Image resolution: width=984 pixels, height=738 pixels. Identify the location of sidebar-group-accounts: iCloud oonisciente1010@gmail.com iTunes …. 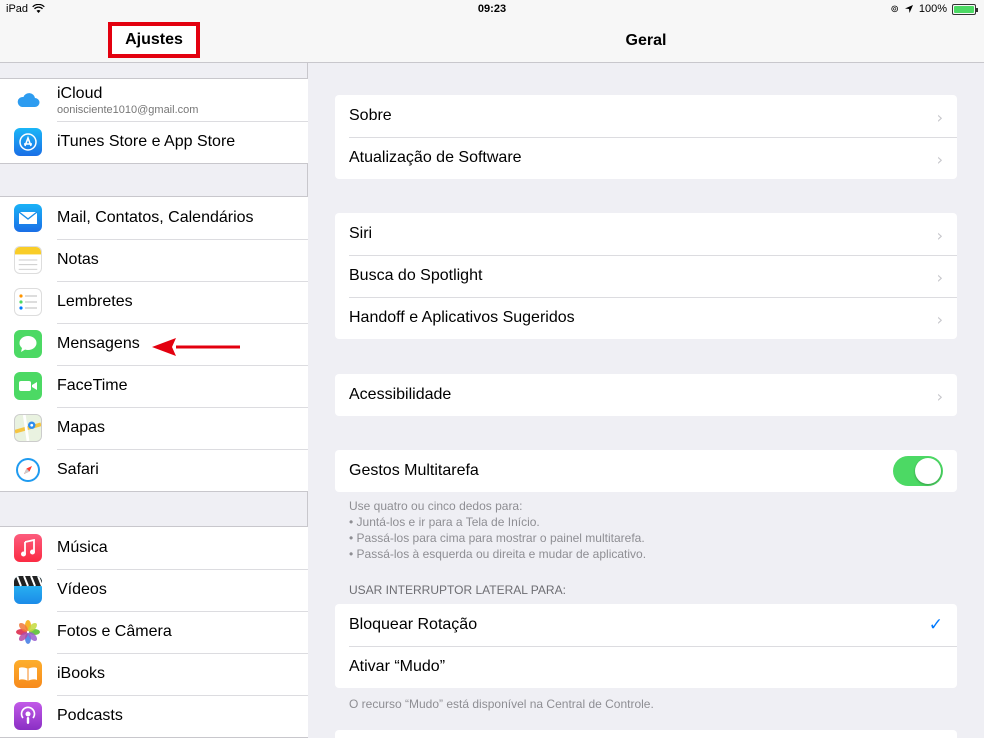
(154, 121).